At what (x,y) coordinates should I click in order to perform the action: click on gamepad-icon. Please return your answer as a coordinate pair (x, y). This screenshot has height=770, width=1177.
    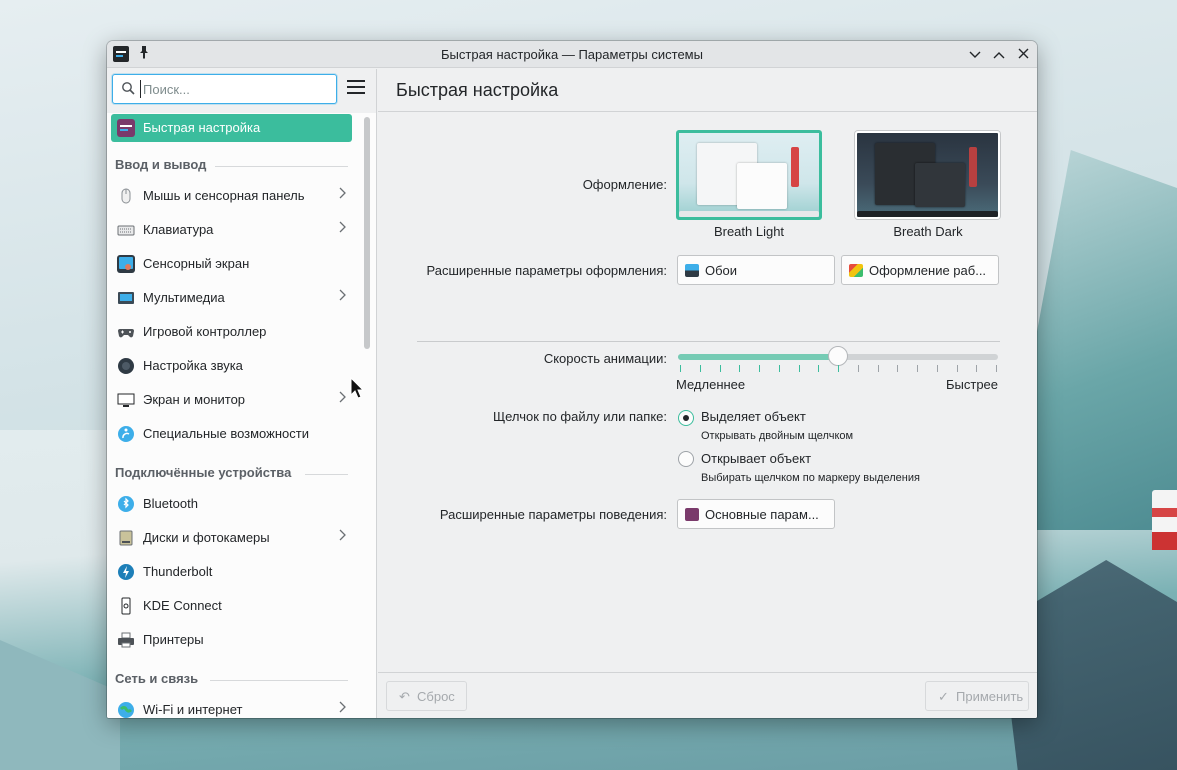
    Looking at the image, I should click on (126, 332).